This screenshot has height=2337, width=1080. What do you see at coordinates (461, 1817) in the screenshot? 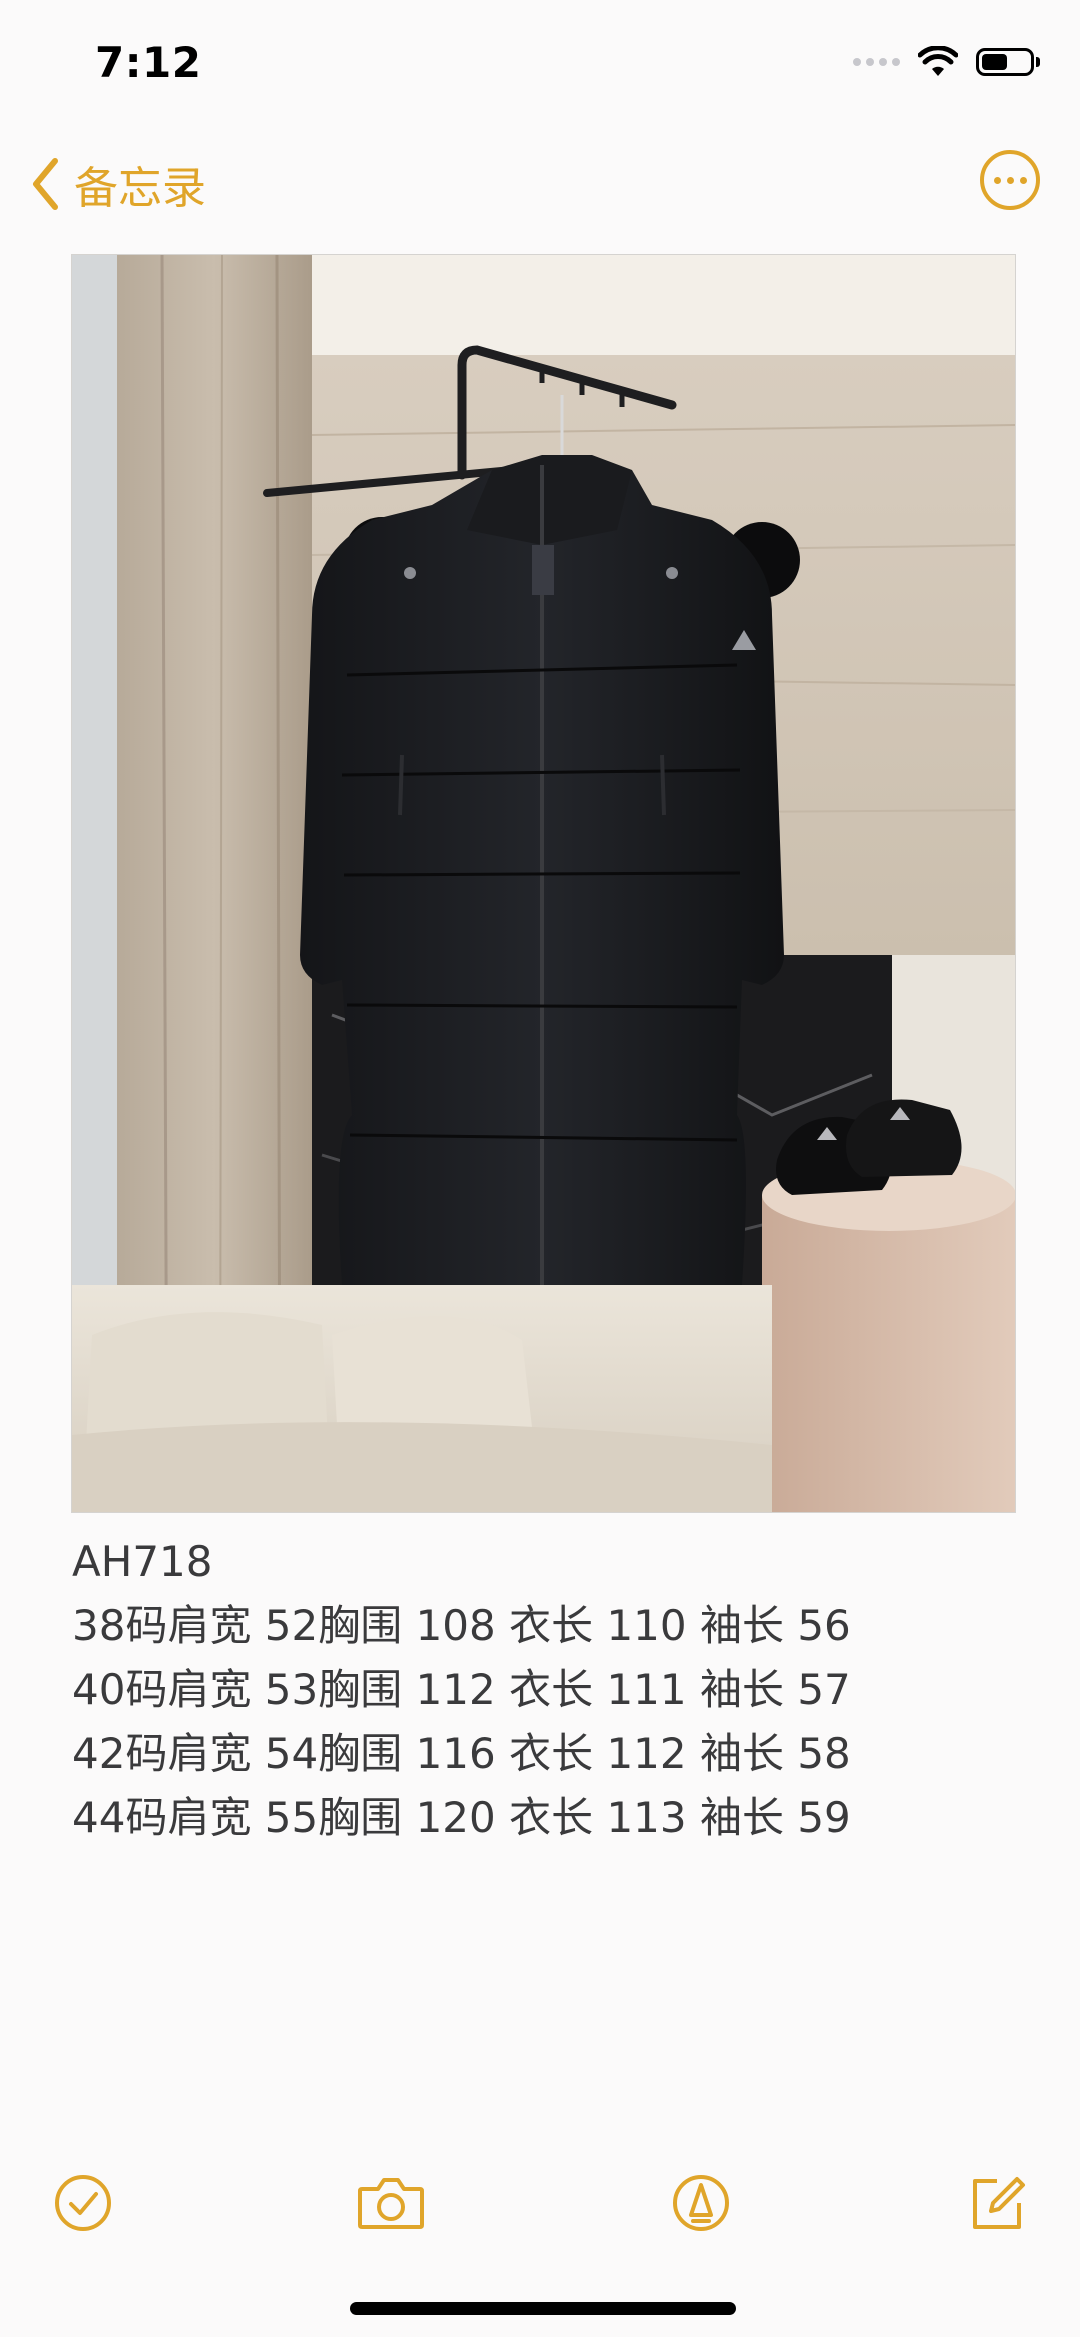
I see `note-size-line: 44码肩宽 55胸围 120 衣长 113 袖长 59` at bounding box center [461, 1817].